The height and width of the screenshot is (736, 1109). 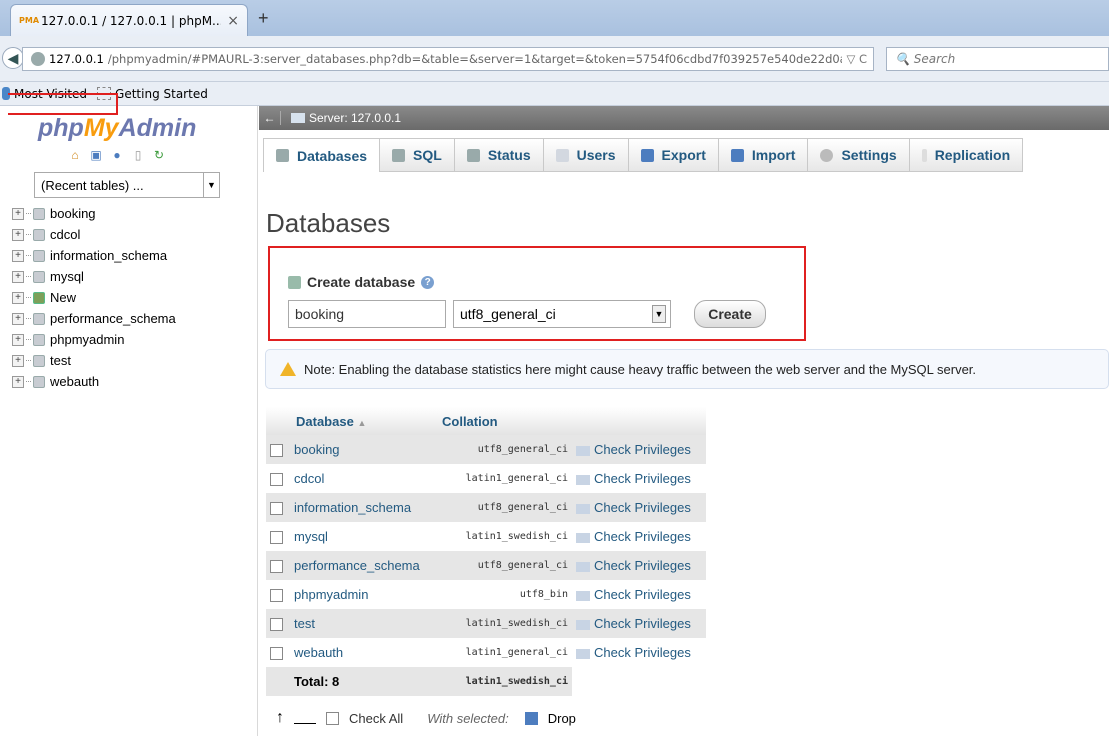 What do you see at coordinates (499, 155) in the screenshot?
I see `tab-status: Status` at bounding box center [499, 155].